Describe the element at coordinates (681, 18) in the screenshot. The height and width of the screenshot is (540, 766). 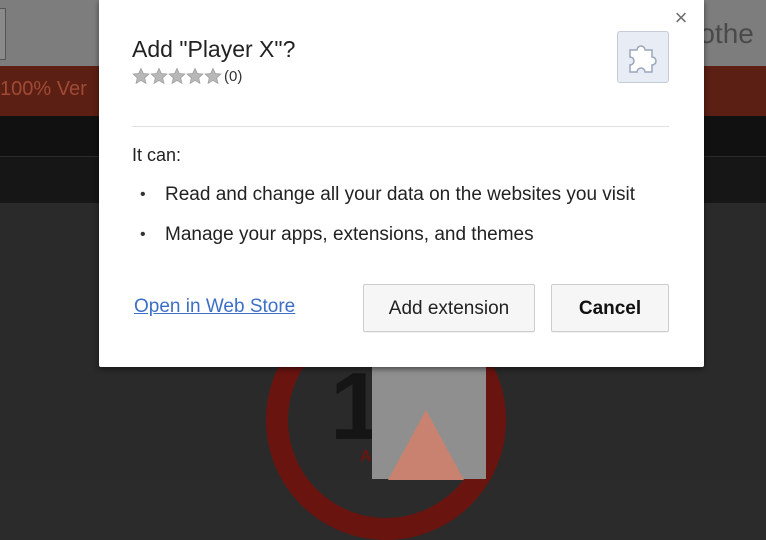
I see `close-icon: ×` at that location.